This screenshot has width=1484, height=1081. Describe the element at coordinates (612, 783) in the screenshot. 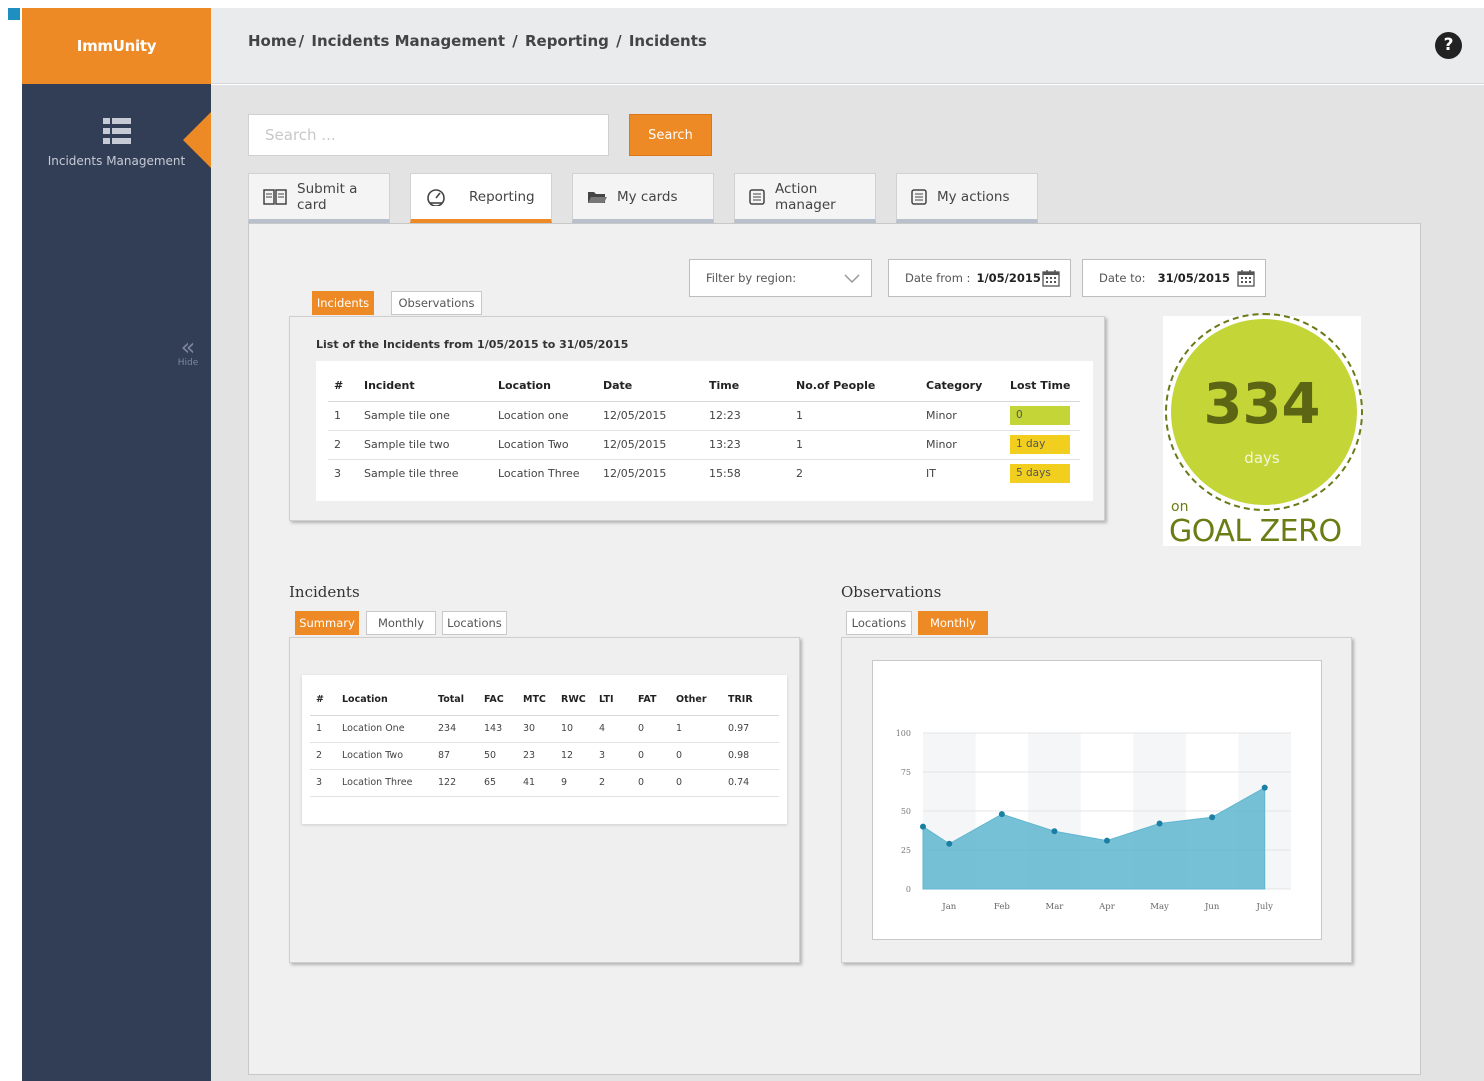

I see `cell: 2` at that location.